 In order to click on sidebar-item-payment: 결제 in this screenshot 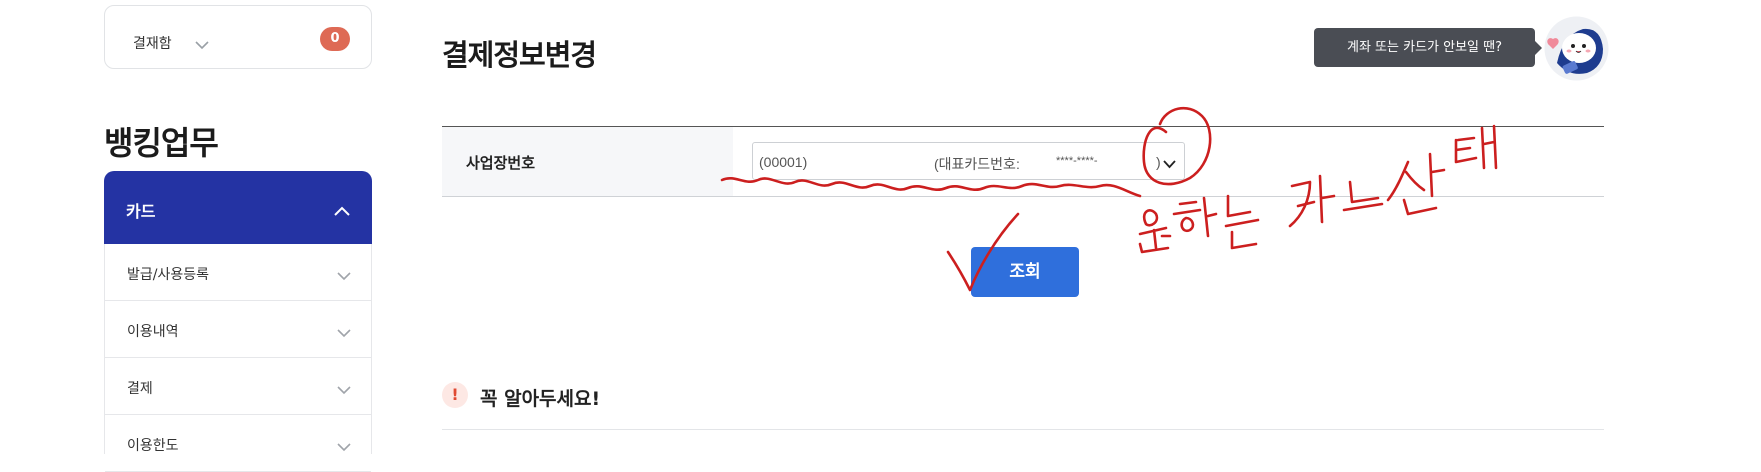, I will do `click(238, 386)`.